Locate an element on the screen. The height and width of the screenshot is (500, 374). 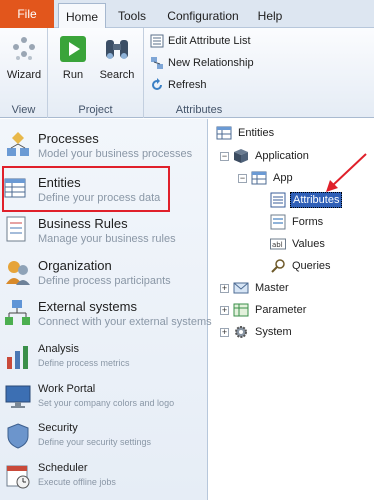
work-portal-subtitle: Set your company colors and logo is located at coordinates (106, 403).